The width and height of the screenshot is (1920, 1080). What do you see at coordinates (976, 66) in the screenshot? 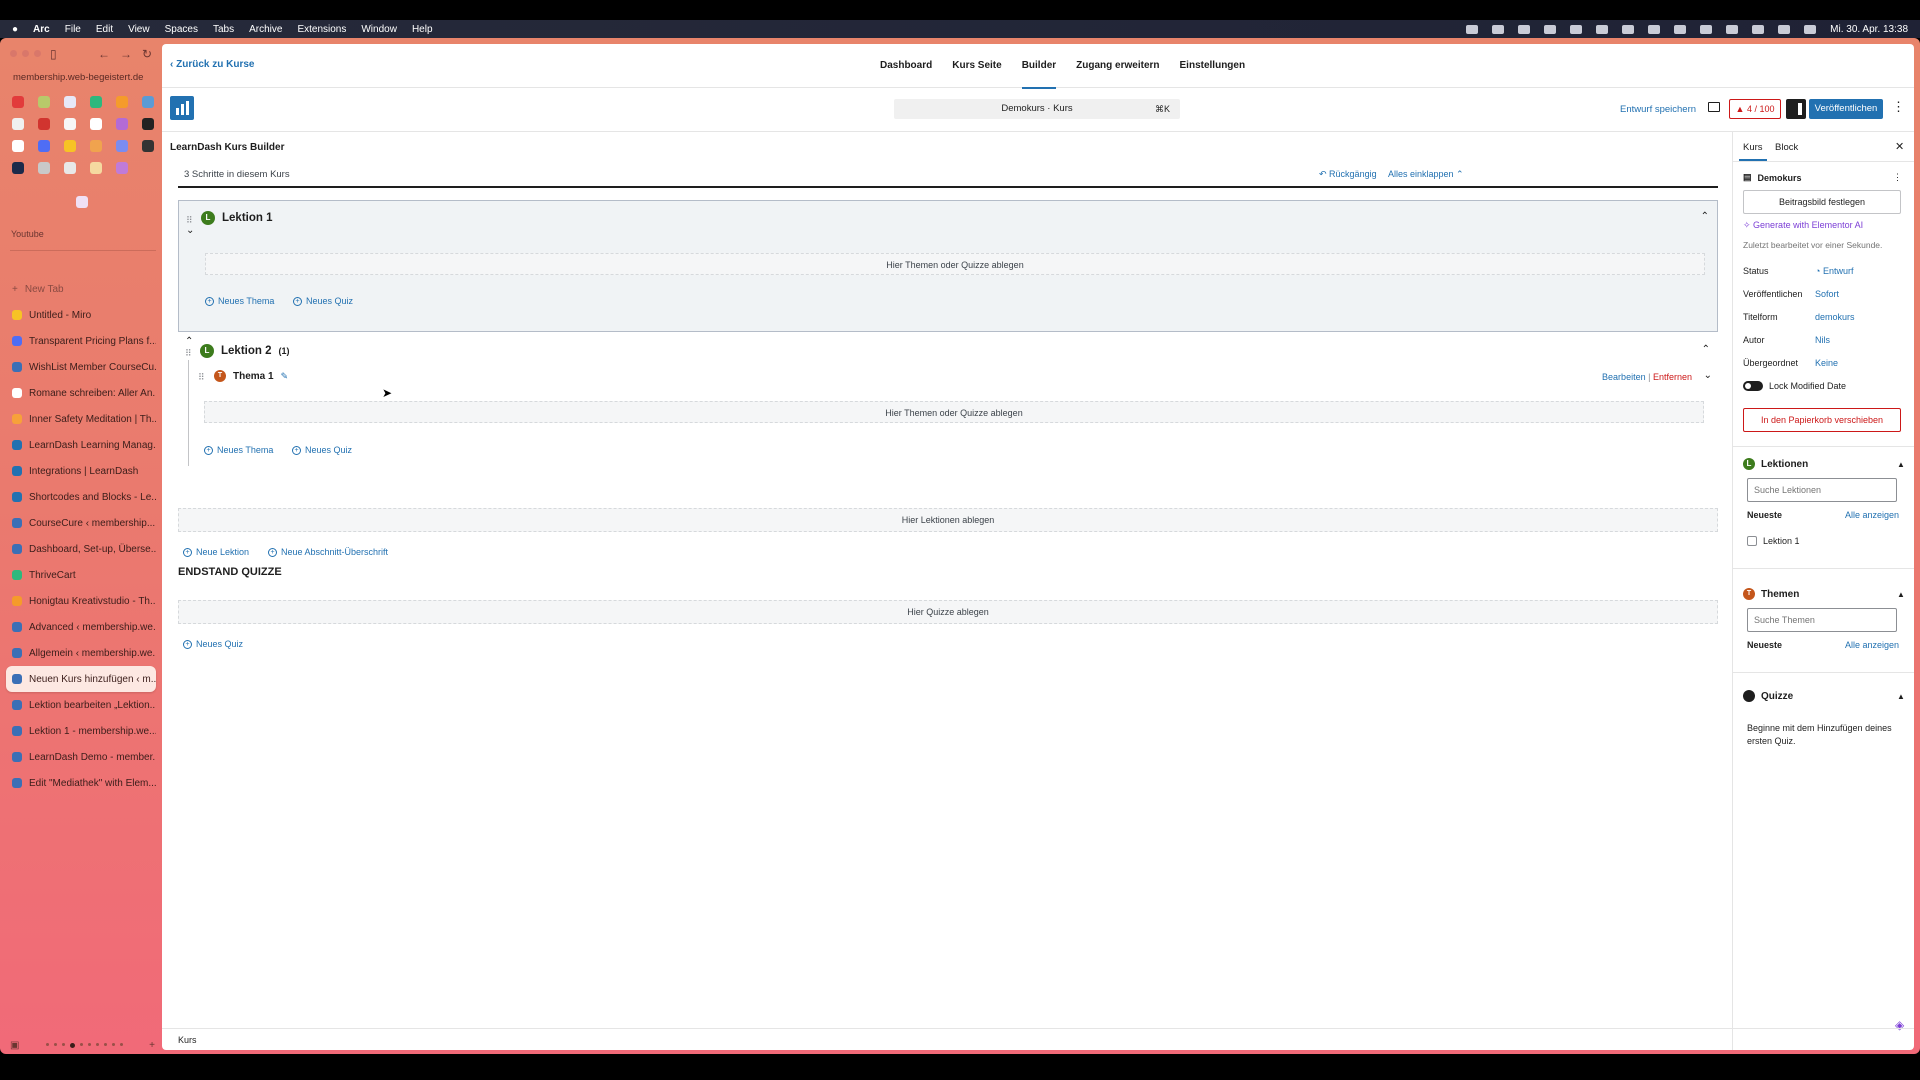
I see `tab-course-page: Kurs Seite` at bounding box center [976, 66].